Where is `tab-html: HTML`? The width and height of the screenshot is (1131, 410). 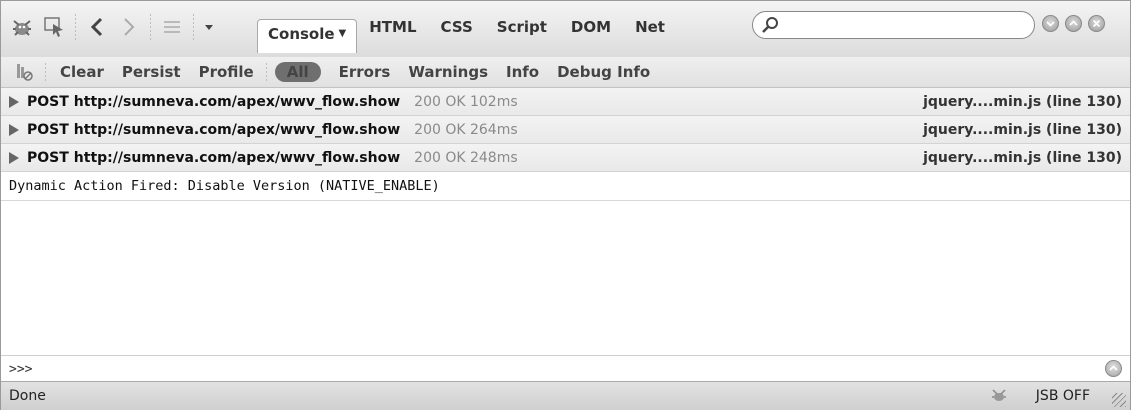 tab-html: HTML is located at coordinates (392, 27).